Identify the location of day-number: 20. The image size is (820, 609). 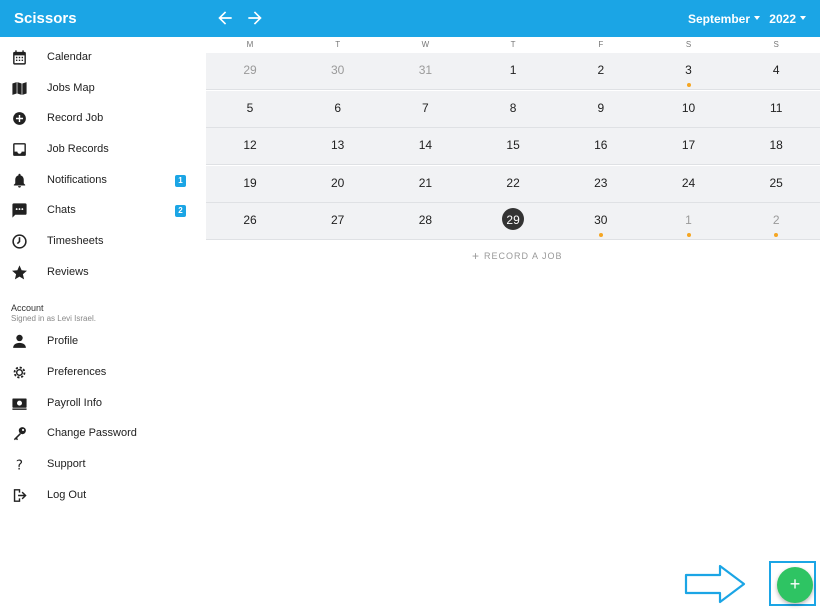
(338, 182).